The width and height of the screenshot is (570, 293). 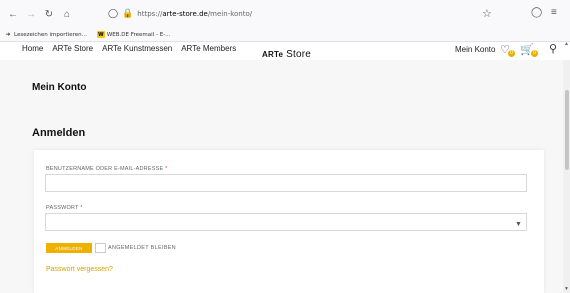 What do you see at coordinates (534, 53) in the screenshot?
I see `cart-count-badge: 0` at bounding box center [534, 53].